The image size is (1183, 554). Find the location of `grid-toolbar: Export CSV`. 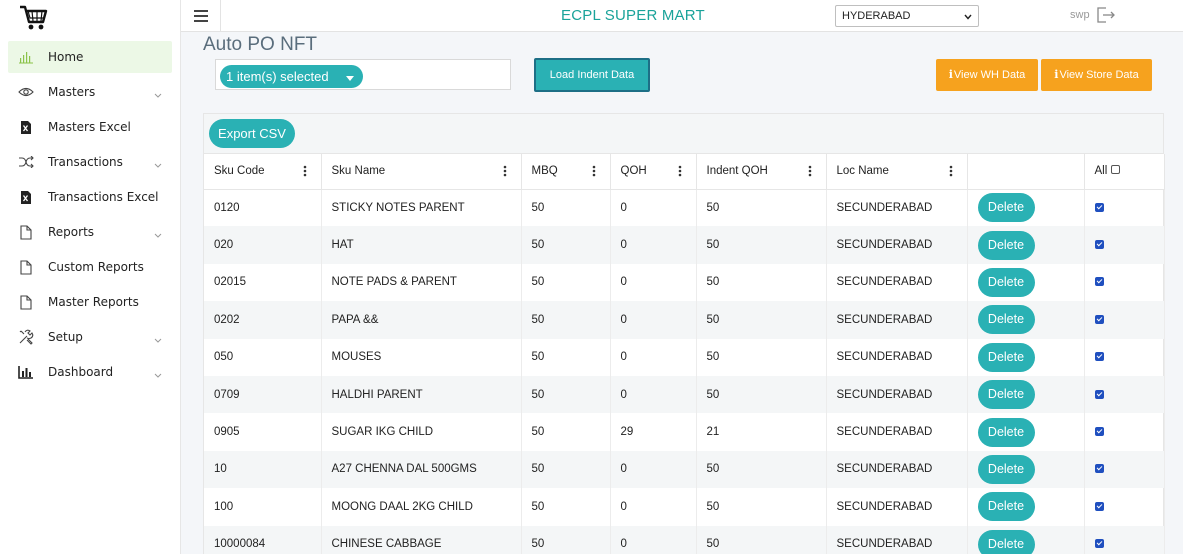

grid-toolbar: Export CSV is located at coordinates (683, 134).